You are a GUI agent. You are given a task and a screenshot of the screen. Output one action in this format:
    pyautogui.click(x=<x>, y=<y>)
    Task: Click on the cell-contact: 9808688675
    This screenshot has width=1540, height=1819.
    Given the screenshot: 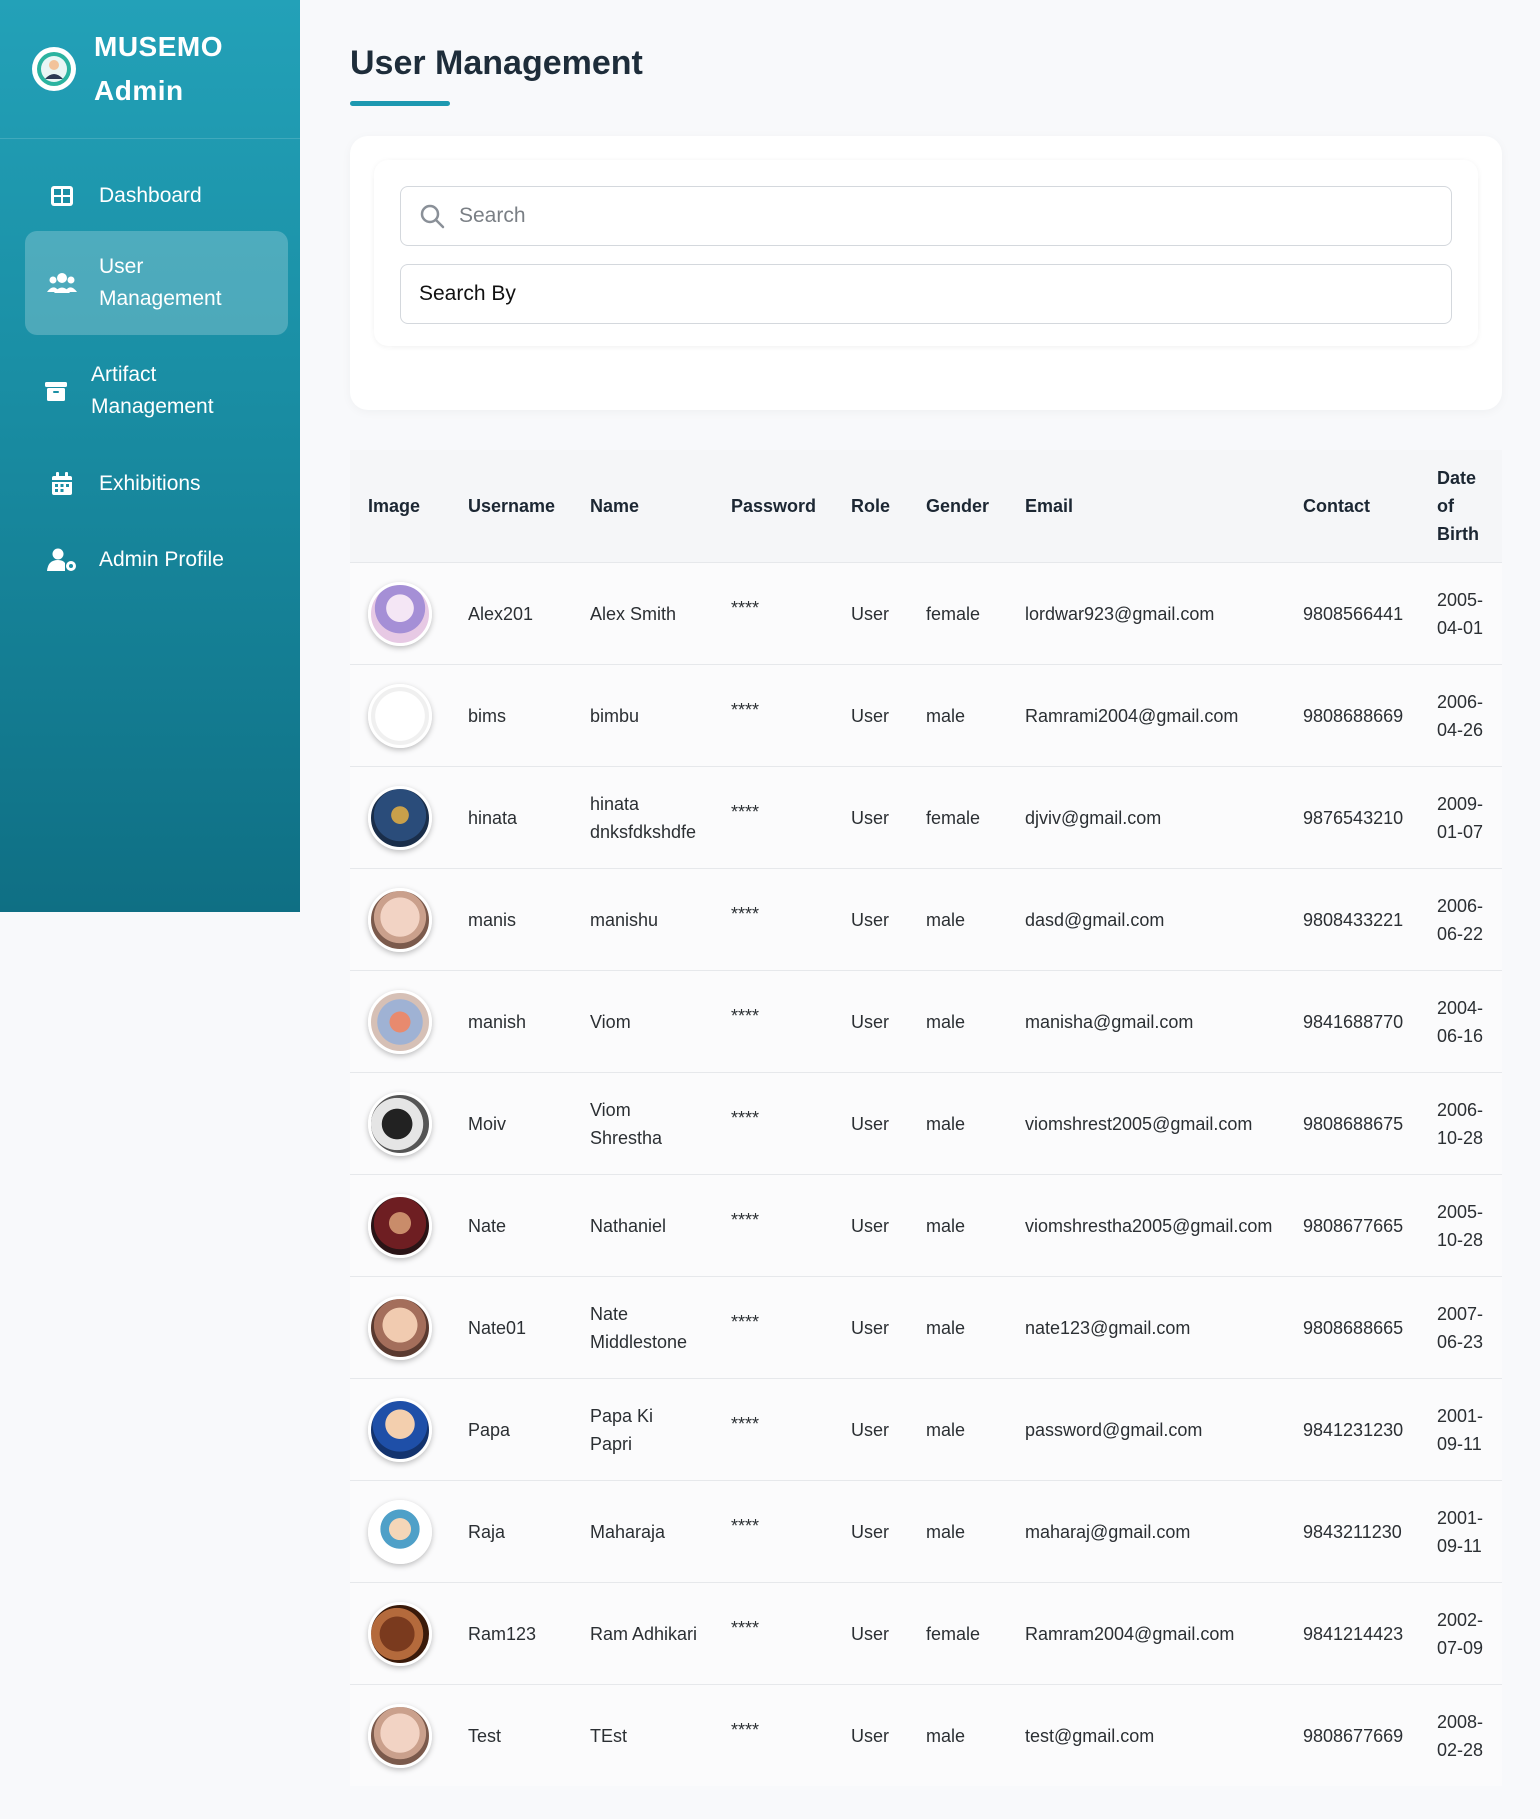 What is the action you would take?
    pyautogui.click(x=1352, y=1123)
    